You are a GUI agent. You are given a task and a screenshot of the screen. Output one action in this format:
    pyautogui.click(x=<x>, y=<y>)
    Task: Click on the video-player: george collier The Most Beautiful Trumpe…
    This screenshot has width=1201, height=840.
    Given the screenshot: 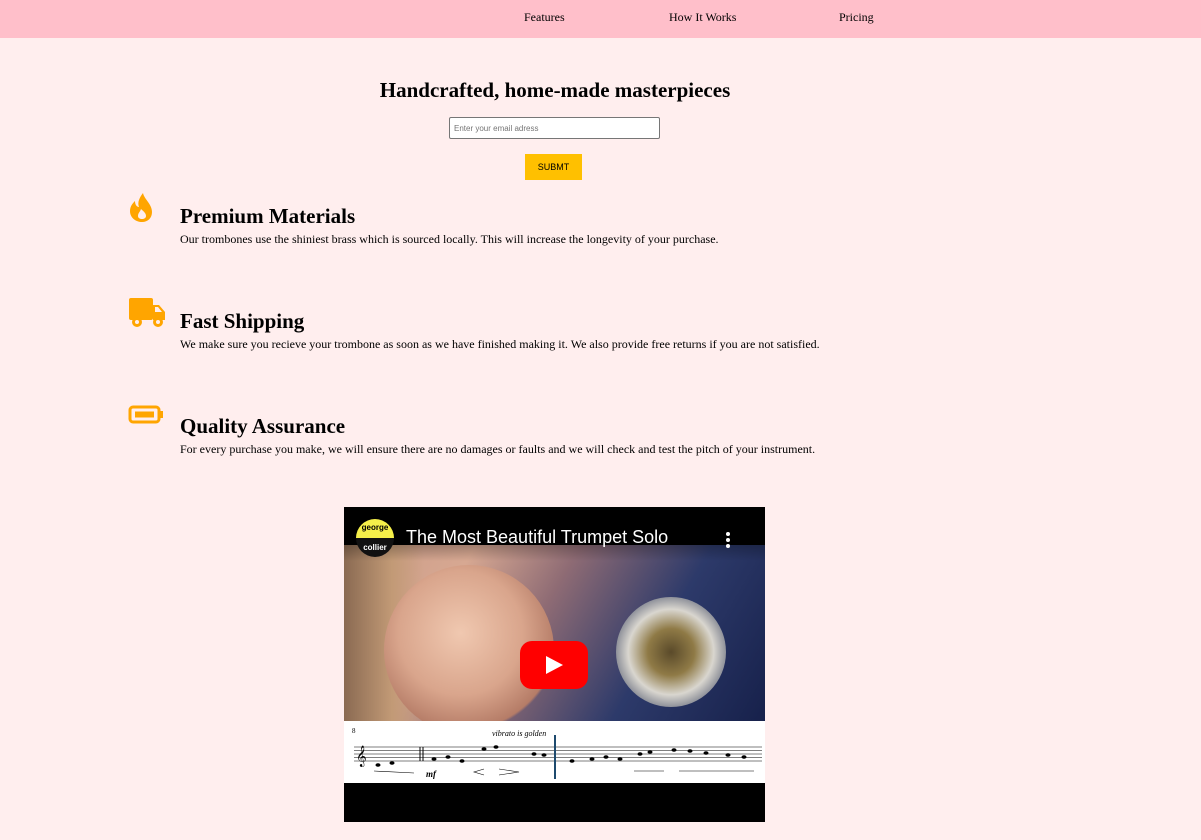 What is the action you would take?
    pyautogui.click(x=554, y=664)
    